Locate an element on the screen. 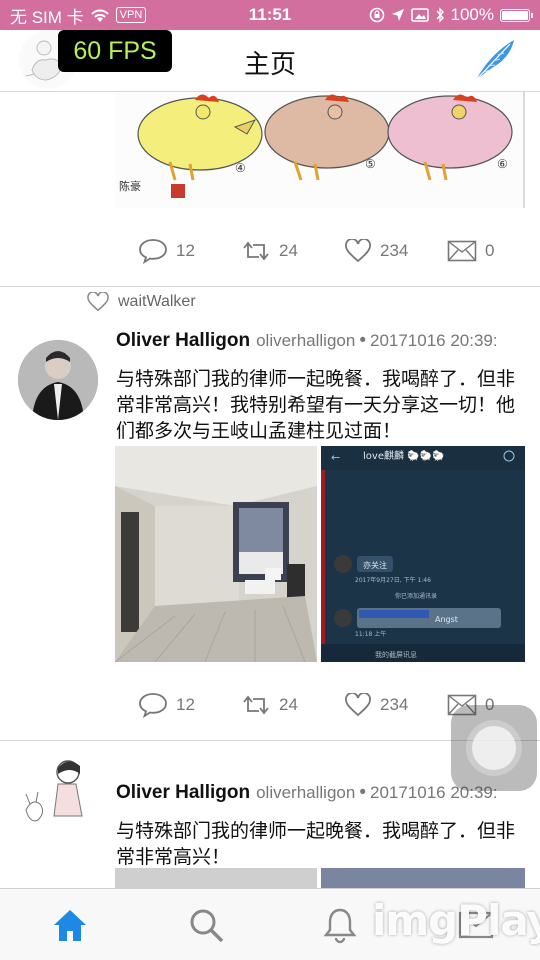 The width and height of the screenshot is (540, 960). message-count: 0 is located at coordinates (490, 250).